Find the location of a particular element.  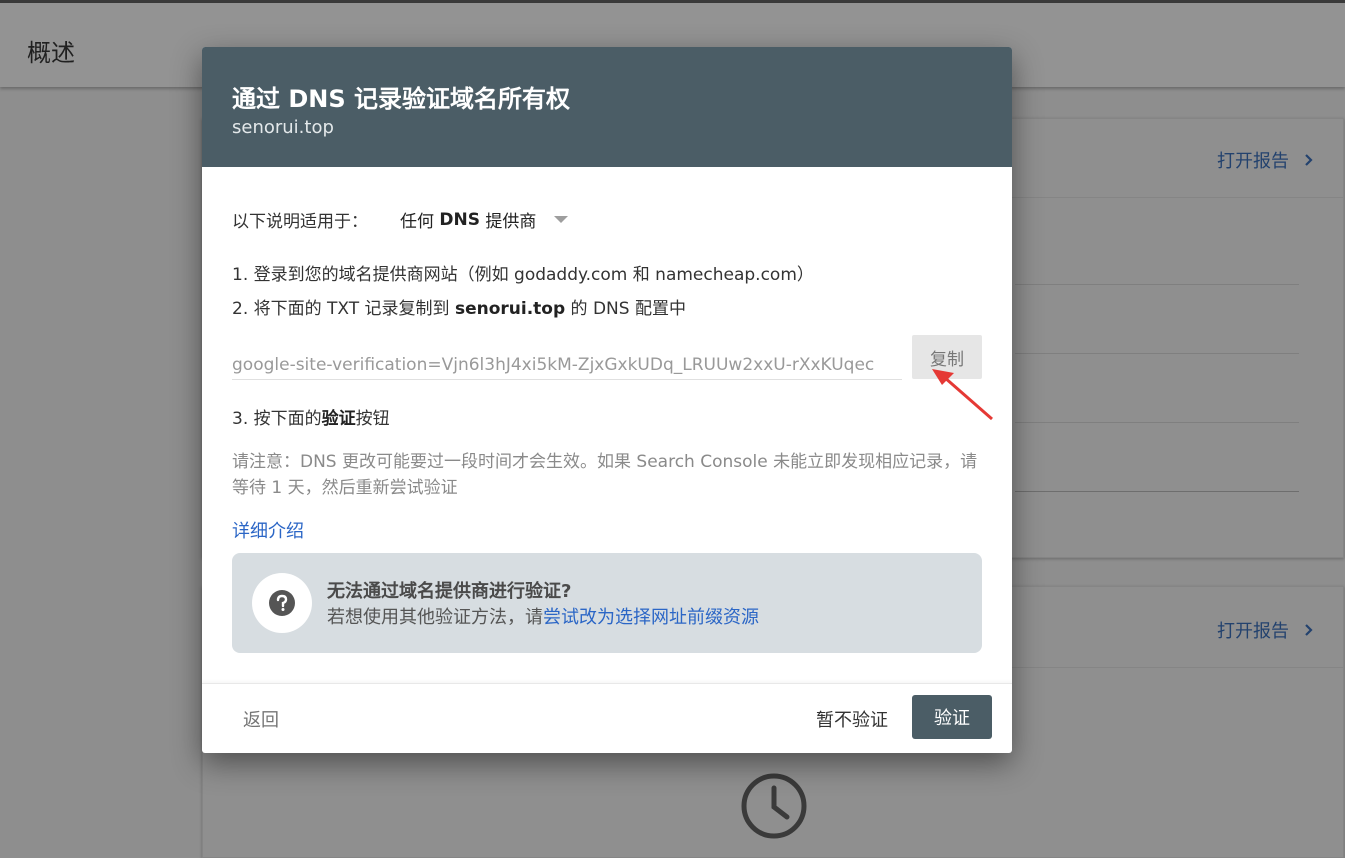

step-2-suffix: 的 DNS 配置中 is located at coordinates (625, 309).